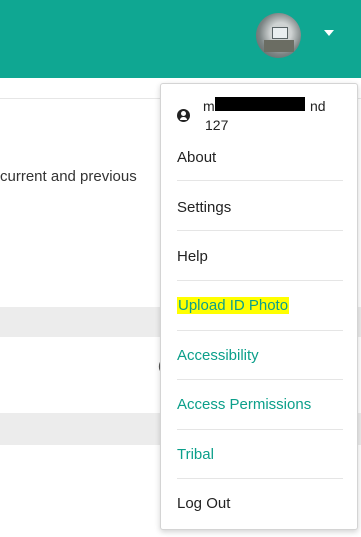 The image size is (361, 537). Describe the element at coordinates (218, 355) in the screenshot. I see `menu-item-accessibility: Accessibility` at that location.